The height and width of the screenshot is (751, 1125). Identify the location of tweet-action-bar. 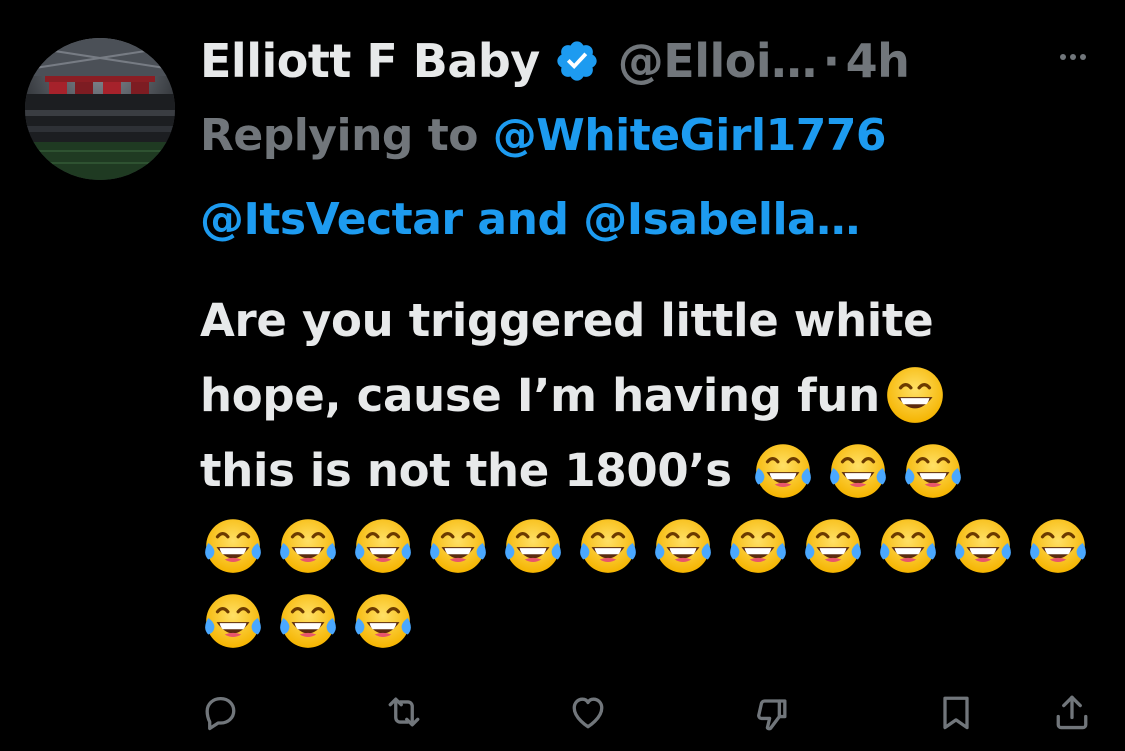
(562, 715).